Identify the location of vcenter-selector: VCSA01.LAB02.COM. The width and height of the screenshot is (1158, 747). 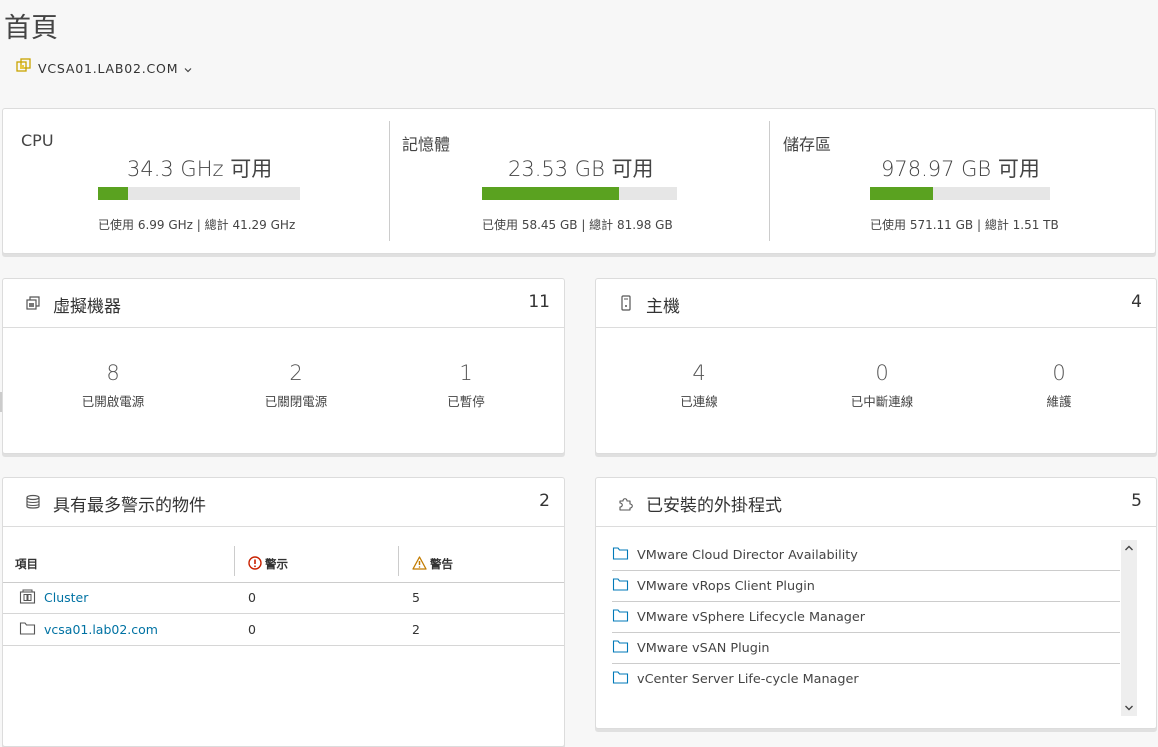
(104, 68).